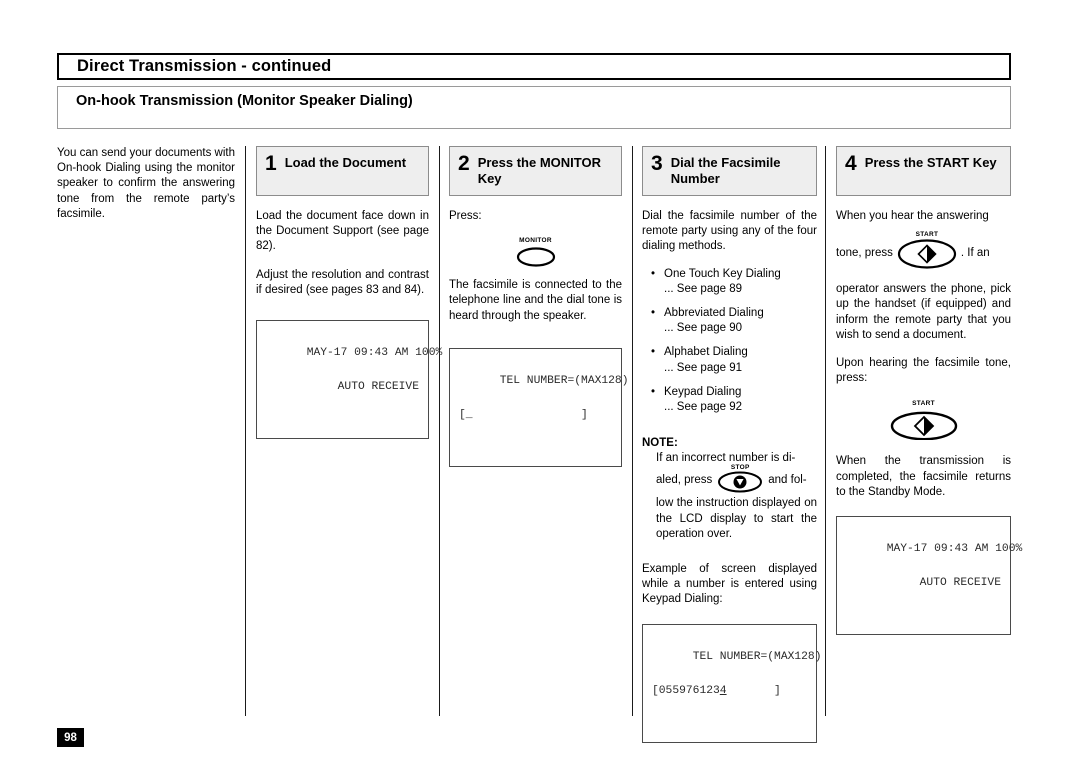 The width and height of the screenshot is (1080, 763). Describe the element at coordinates (345, 162) in the screenshot. I see `step-1-title: Load the Document` at that location.